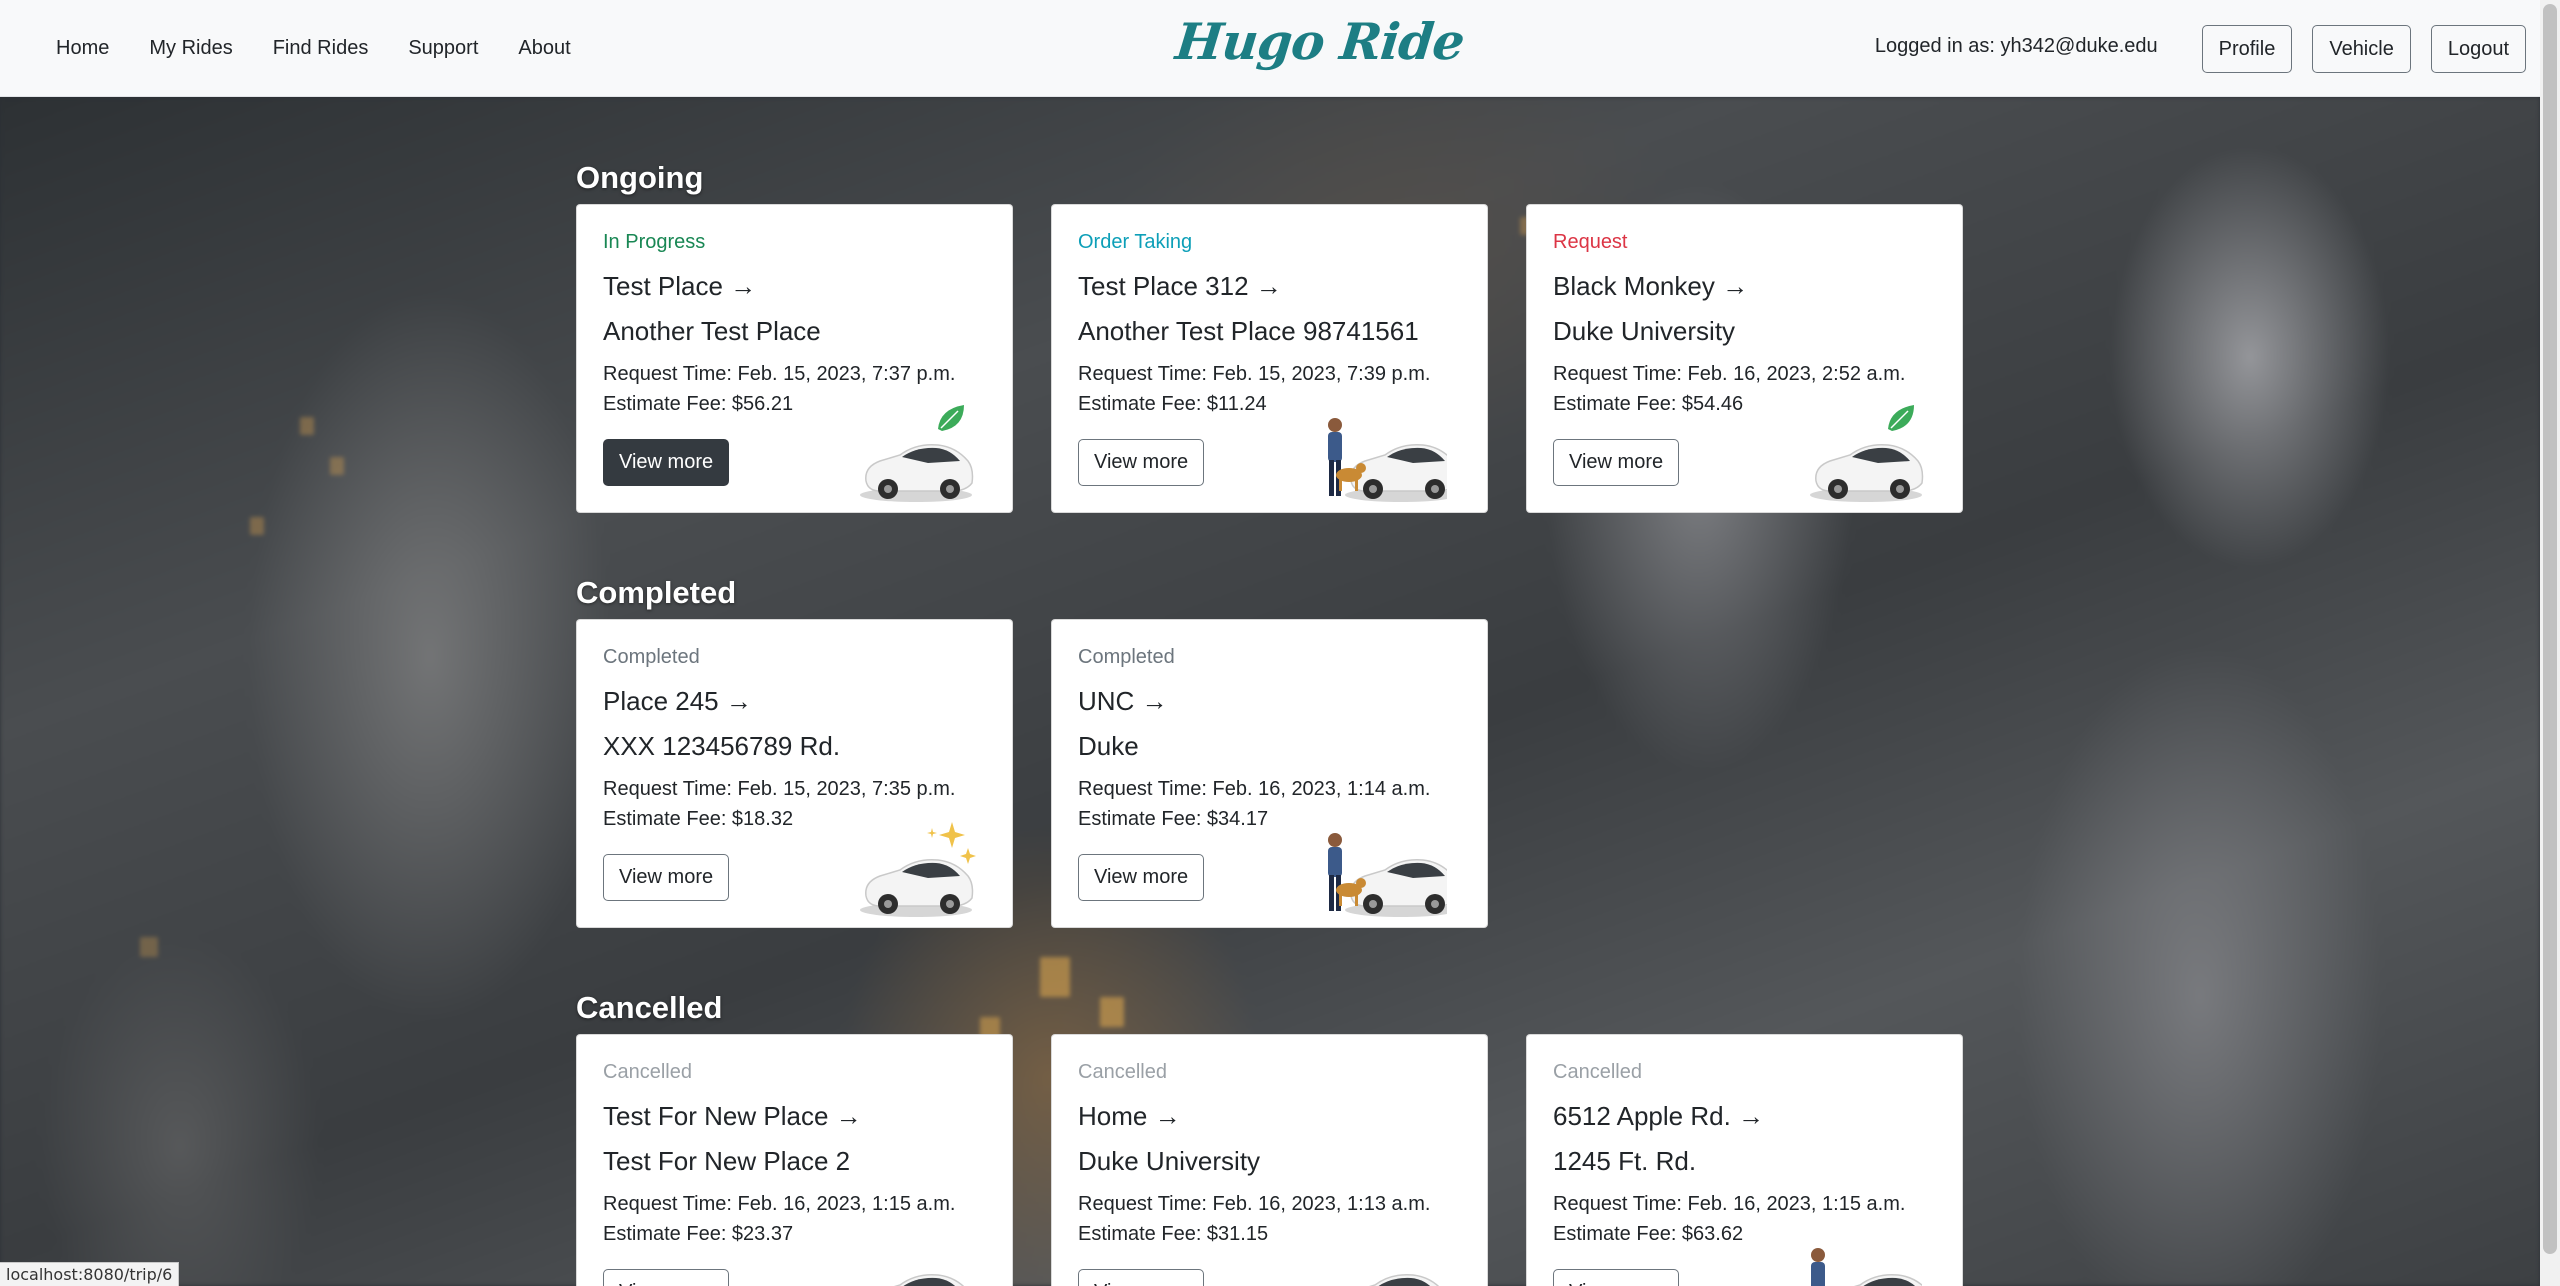 The image size is (2560, 1286). I want to click on page-scrollbar, so click(2550, 643).